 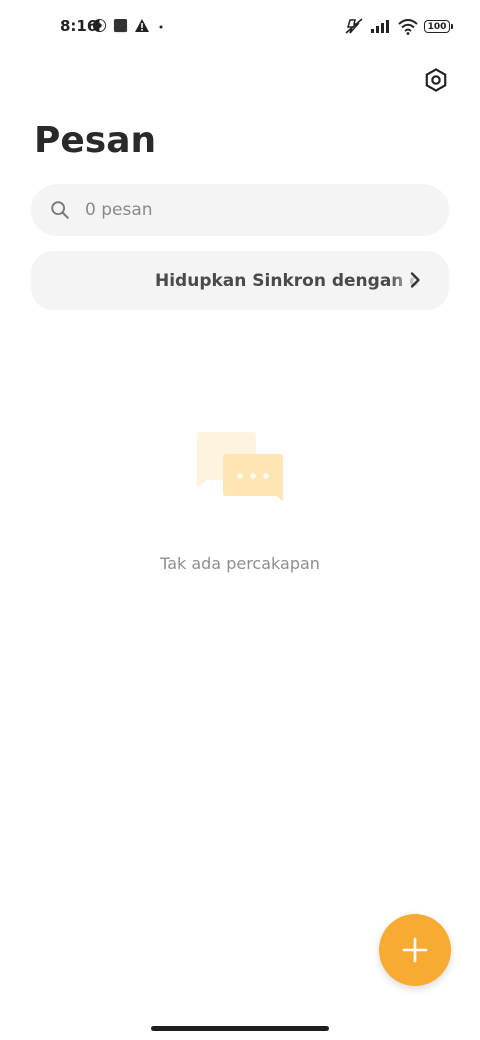 I want to click on status-right-icons: 100, so click(x=398, y=26).